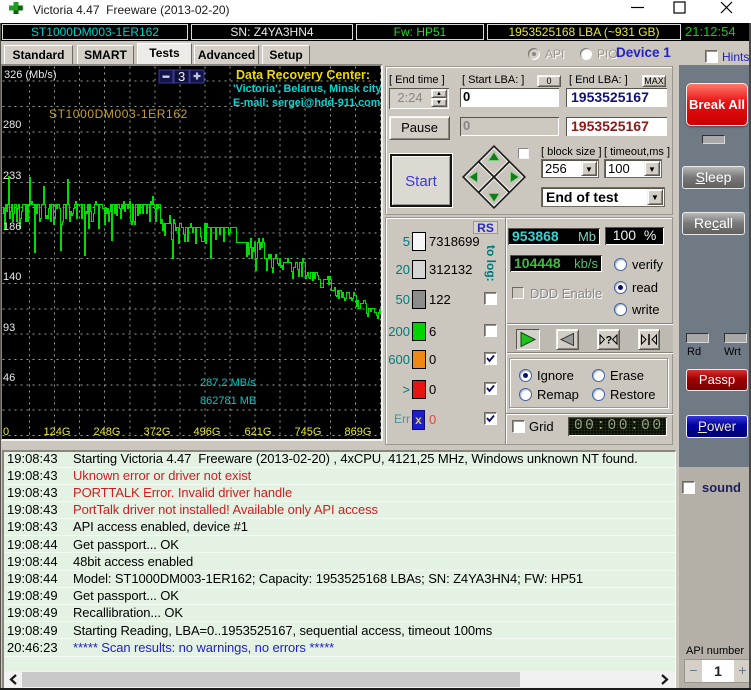 This screenshot has width=751, height=690. I want to click on svg-text: 496G, so click(207, 432).